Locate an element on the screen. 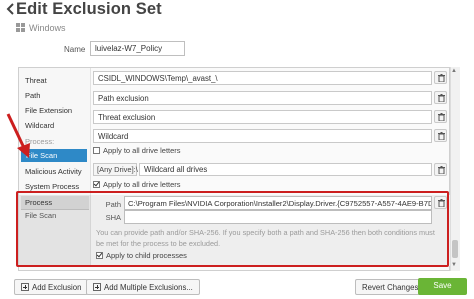  scroll-down-icon: ▼ is located at coordinates (454, 265).